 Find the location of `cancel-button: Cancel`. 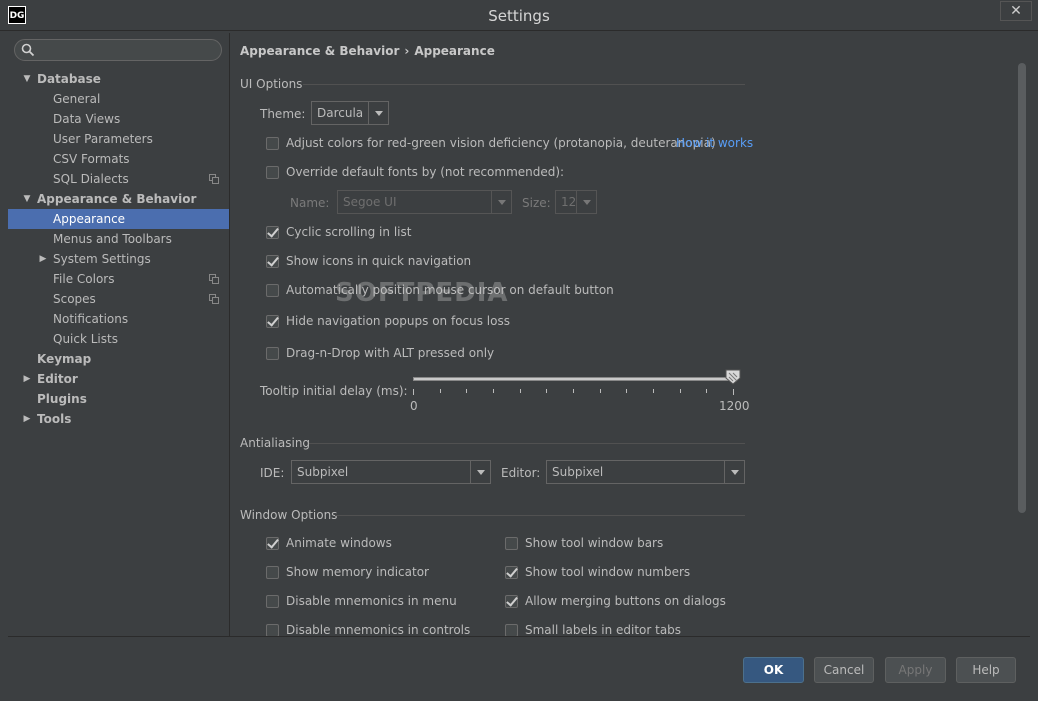

cancel-button: Cancel is located at coordinates (844, 670).